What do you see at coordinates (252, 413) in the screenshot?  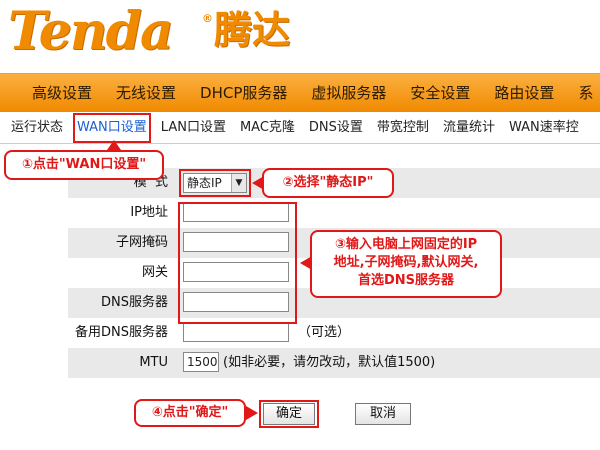 I see `callout-4-arrow` at bounding box center [252, 413].